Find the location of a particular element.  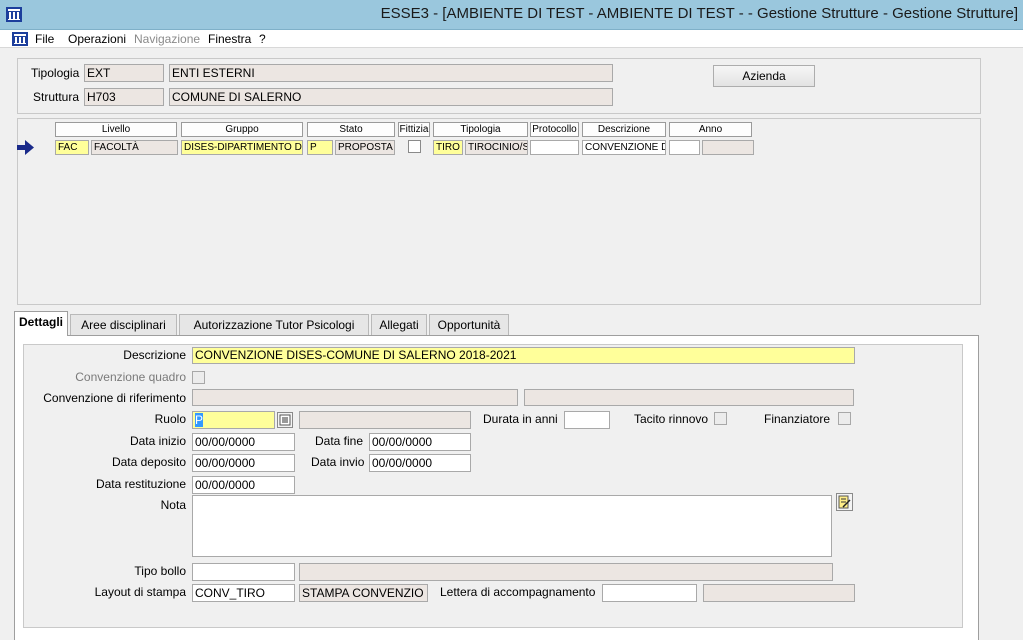

tipo-bollo-code-field is located at coordinates (243, 572).